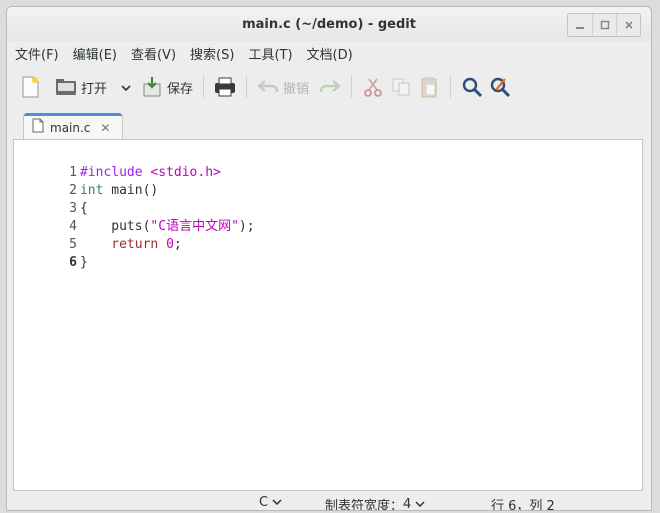 The height and width of the screenshot is (513, 660). Describe the element at coordinates (177, 244) in the screenshot. I see `code-token: ;` at that location.